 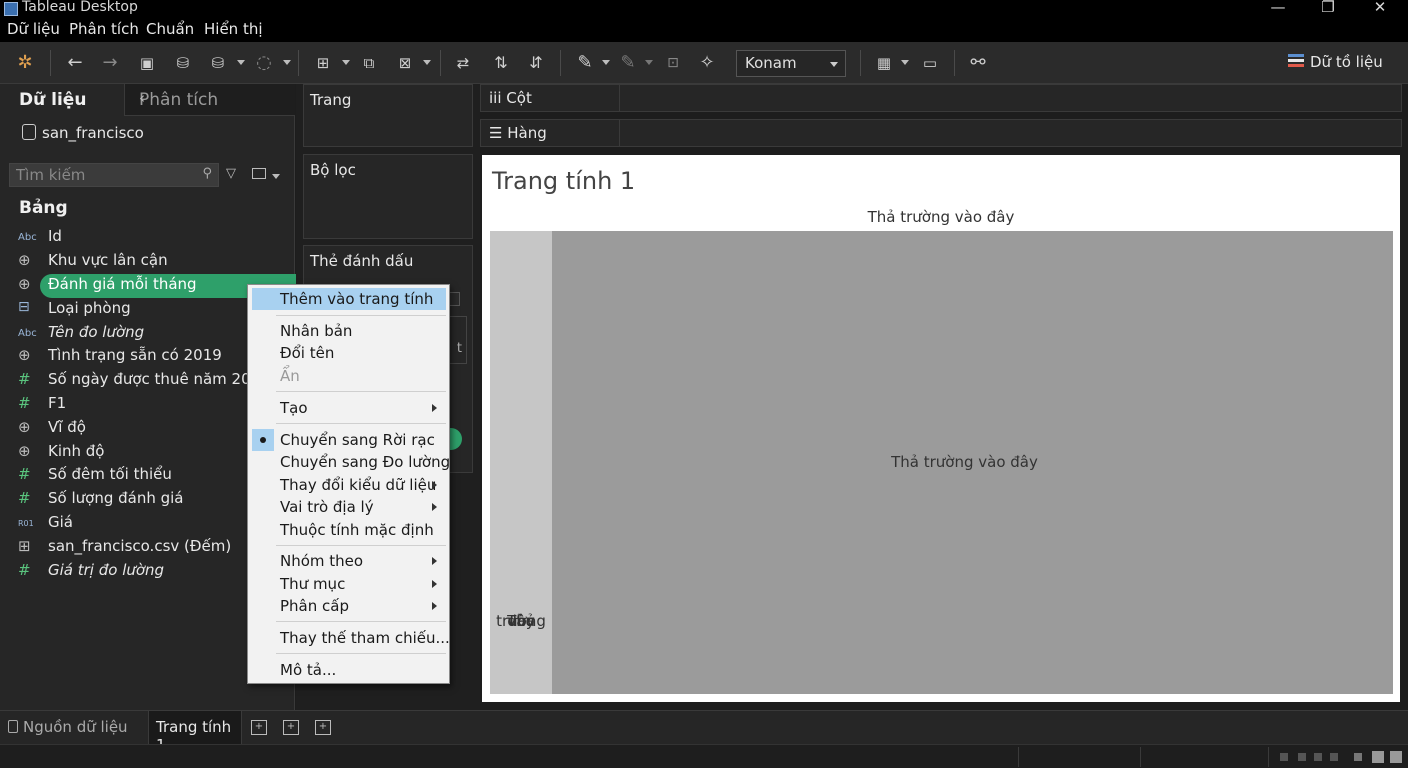 What do you see at coordinates (348, 561) in the screenshot?
I see `menu-item-group-by: Nhóm theo` at bounding box center [348, 561].